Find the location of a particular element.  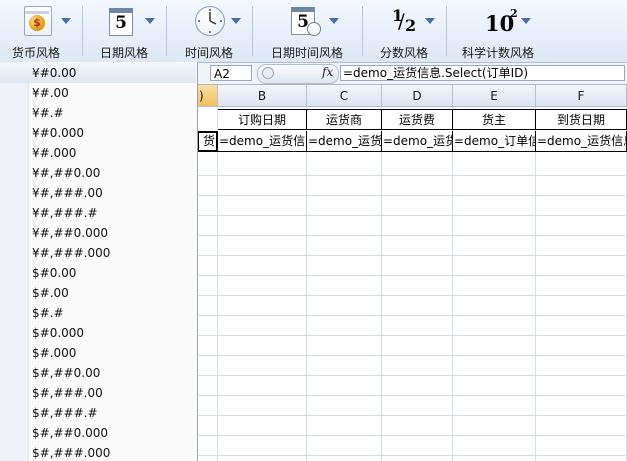

menu-item: ¥#,###.# is located at coordinates (98, 213).